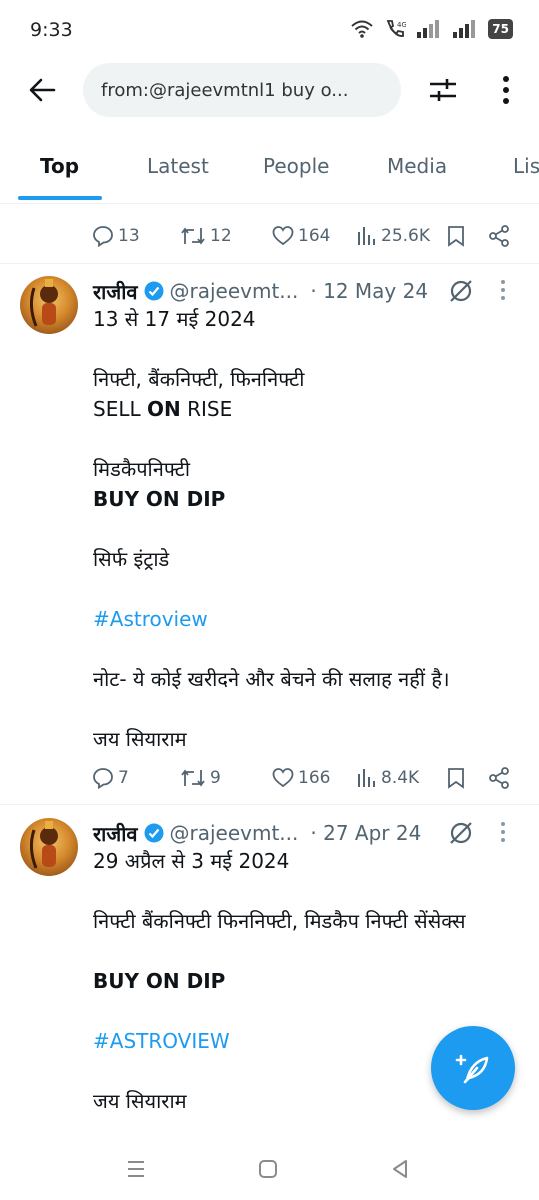  What do you see at coordinates (417, 166) in the screenshot?
I see `tab-media: Media` at bounding box center [417, 166].